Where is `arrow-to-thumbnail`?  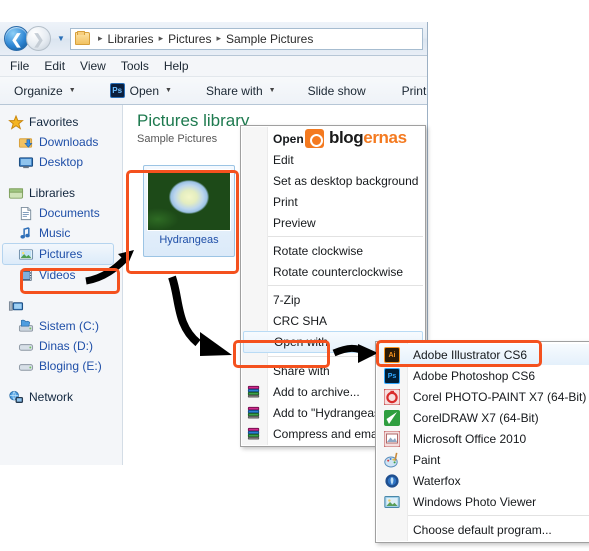
arrow-to-thumbnail is located at coordinates (109, 267).